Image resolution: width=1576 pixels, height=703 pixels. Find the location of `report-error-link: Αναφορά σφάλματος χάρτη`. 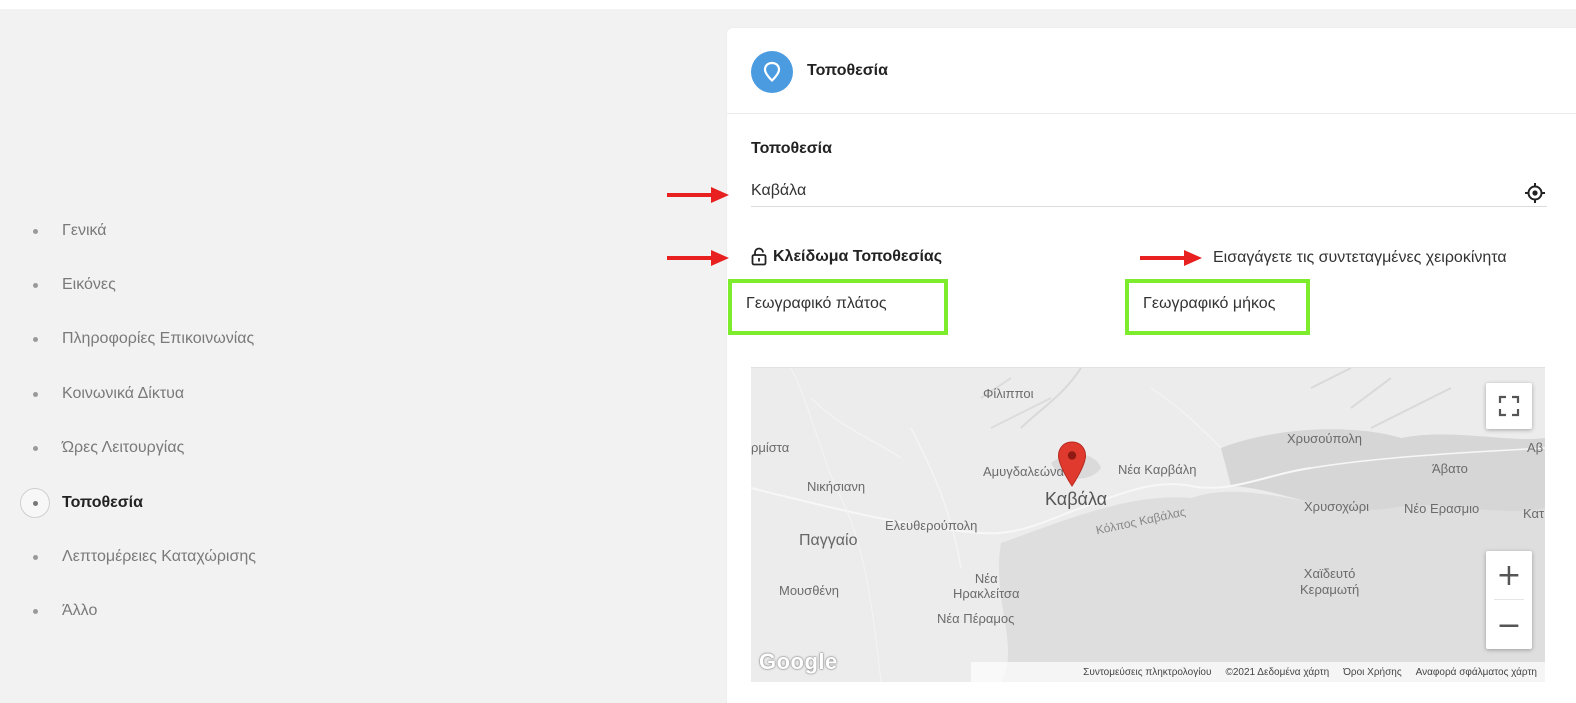

report-error-link: Αναφορά σφάλματος χάρτη is located at coordinates (1476, 672).